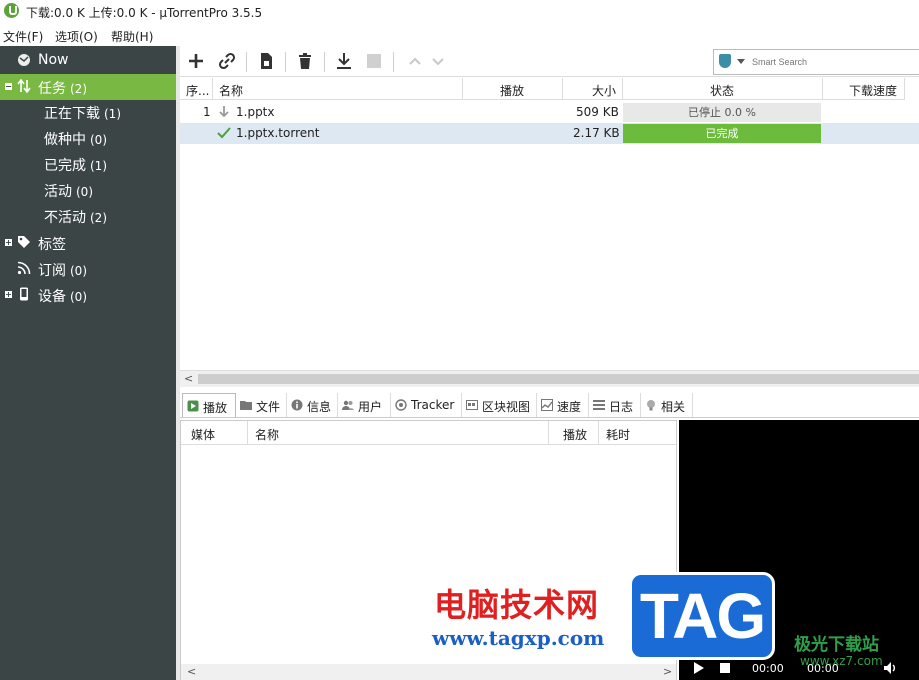 The height and width of the screenshot is (680, 919). Describe the element at coordinates (65, 166) in the screenshot. I see `sidebar-item-label: 已完成` at that location.